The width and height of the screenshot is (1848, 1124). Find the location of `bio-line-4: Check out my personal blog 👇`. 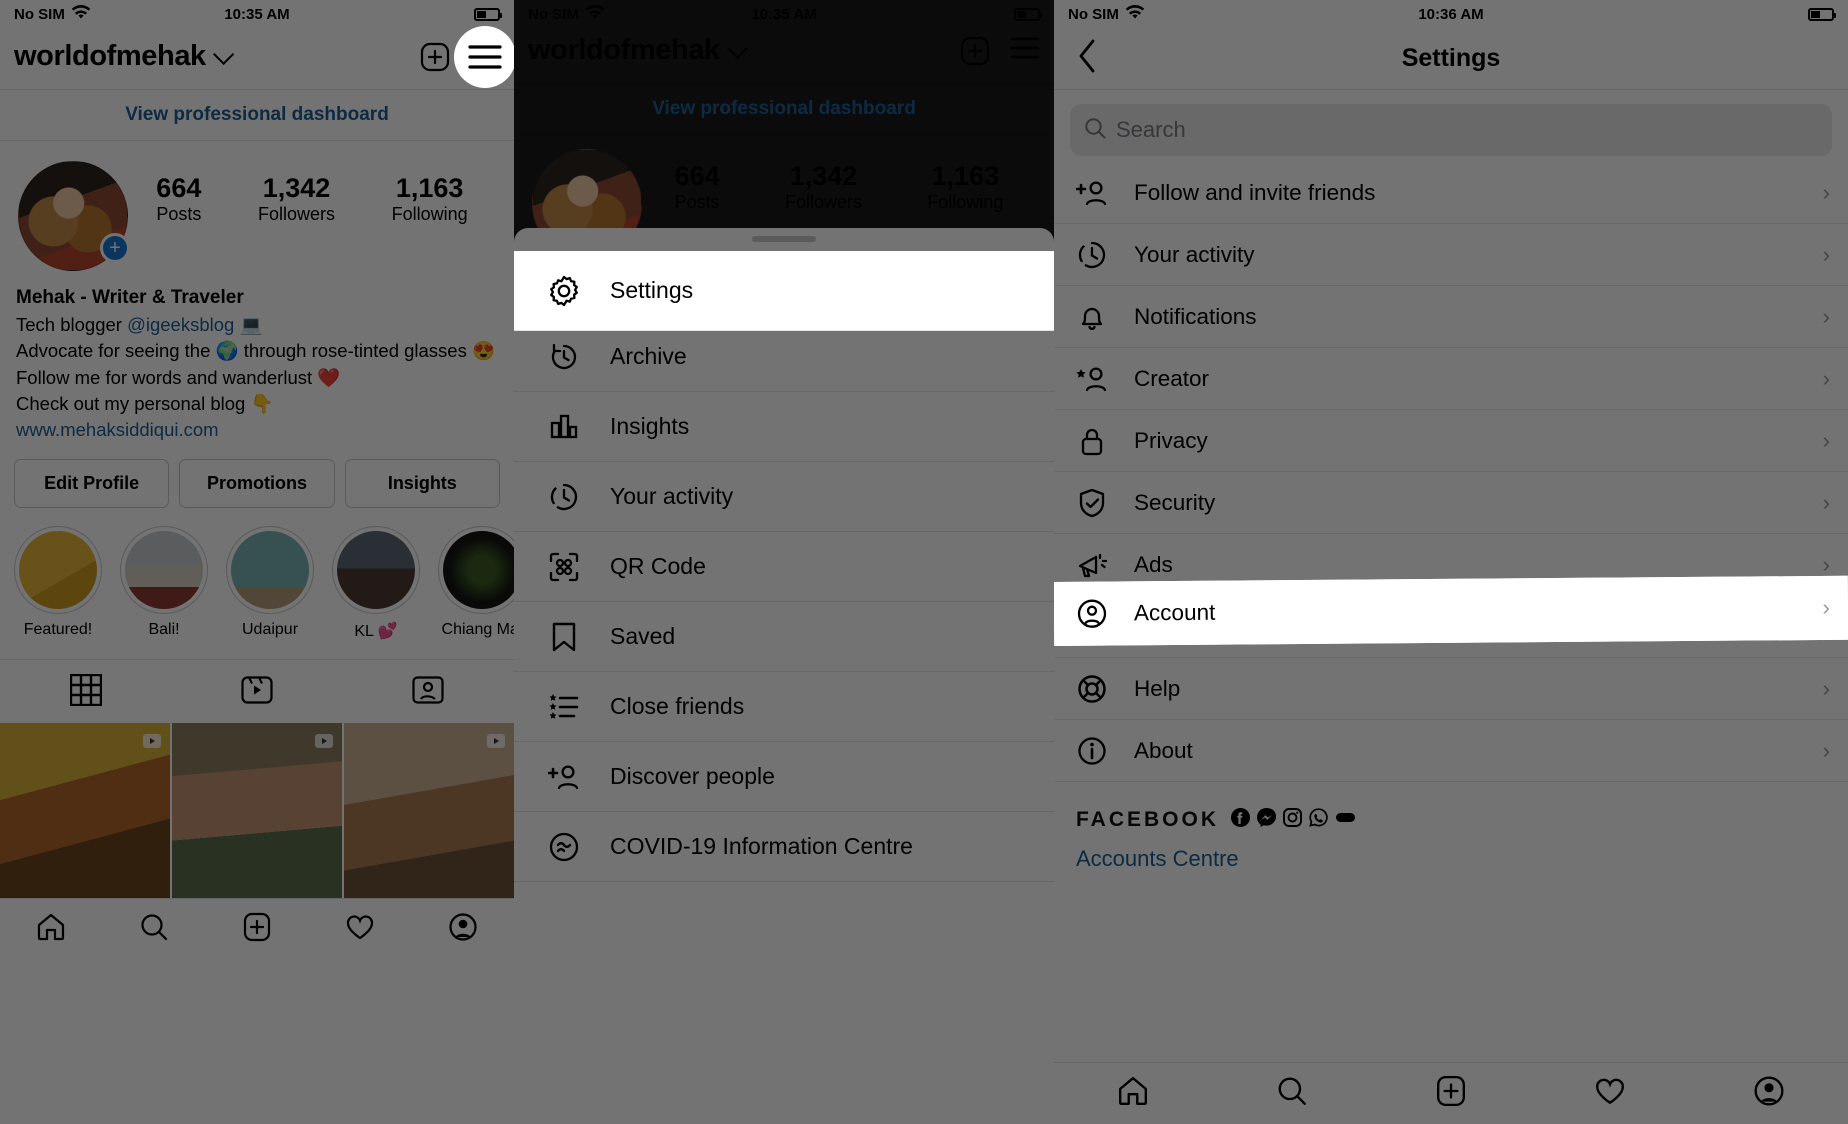

bio-line-4: Check out my personal blog 👇 is located at coordinates (145, 403).